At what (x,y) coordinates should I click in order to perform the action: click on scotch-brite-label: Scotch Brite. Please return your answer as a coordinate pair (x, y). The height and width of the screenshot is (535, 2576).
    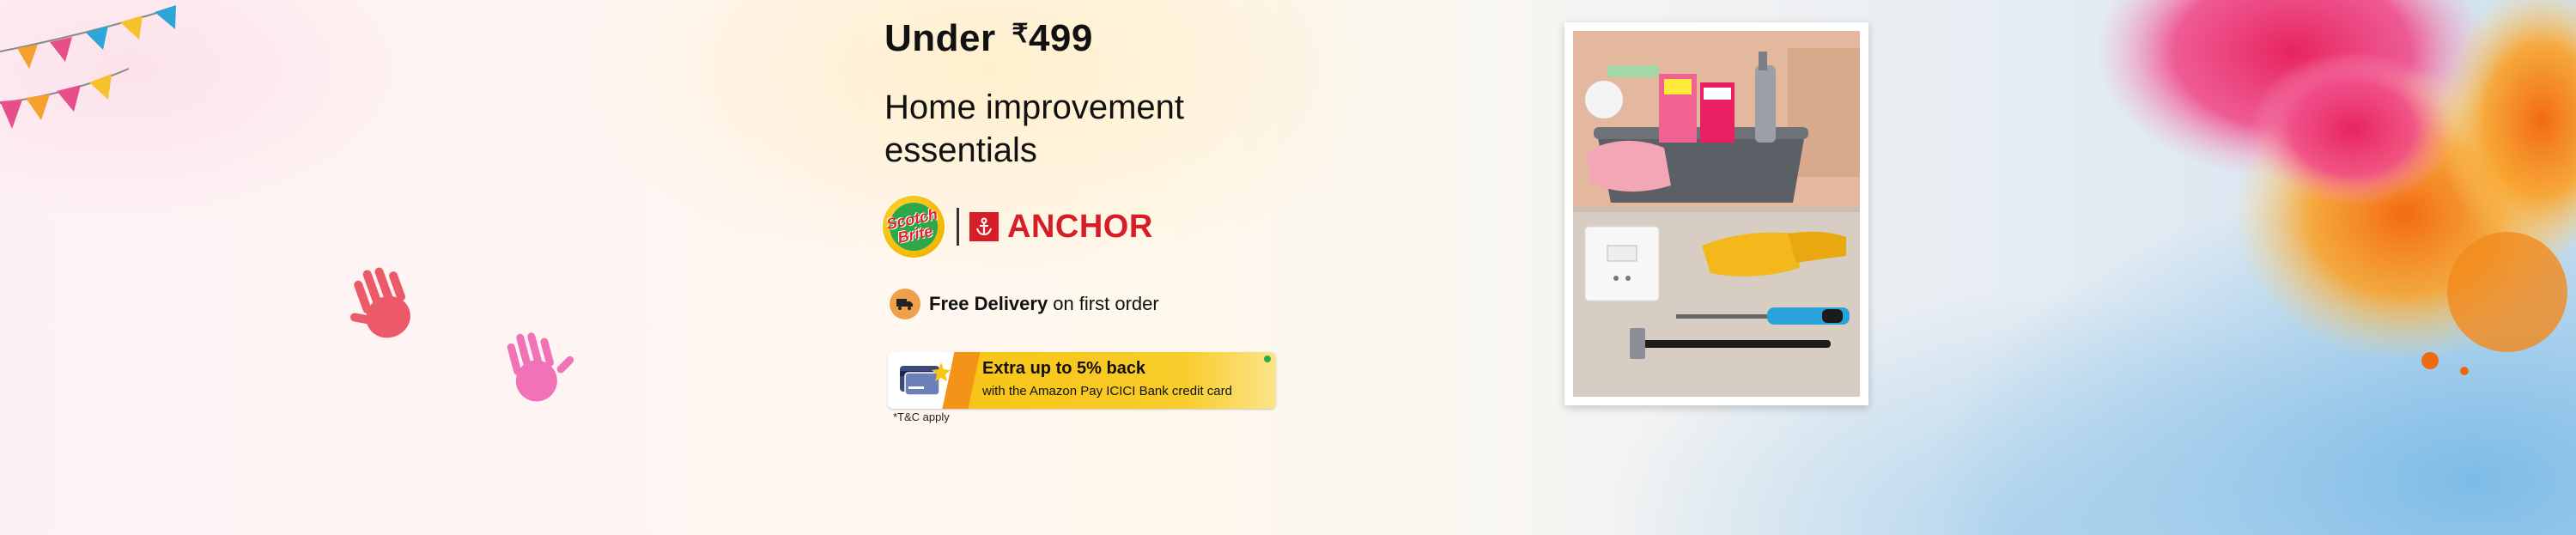
    Looking at the image, I should click on (911, 225).